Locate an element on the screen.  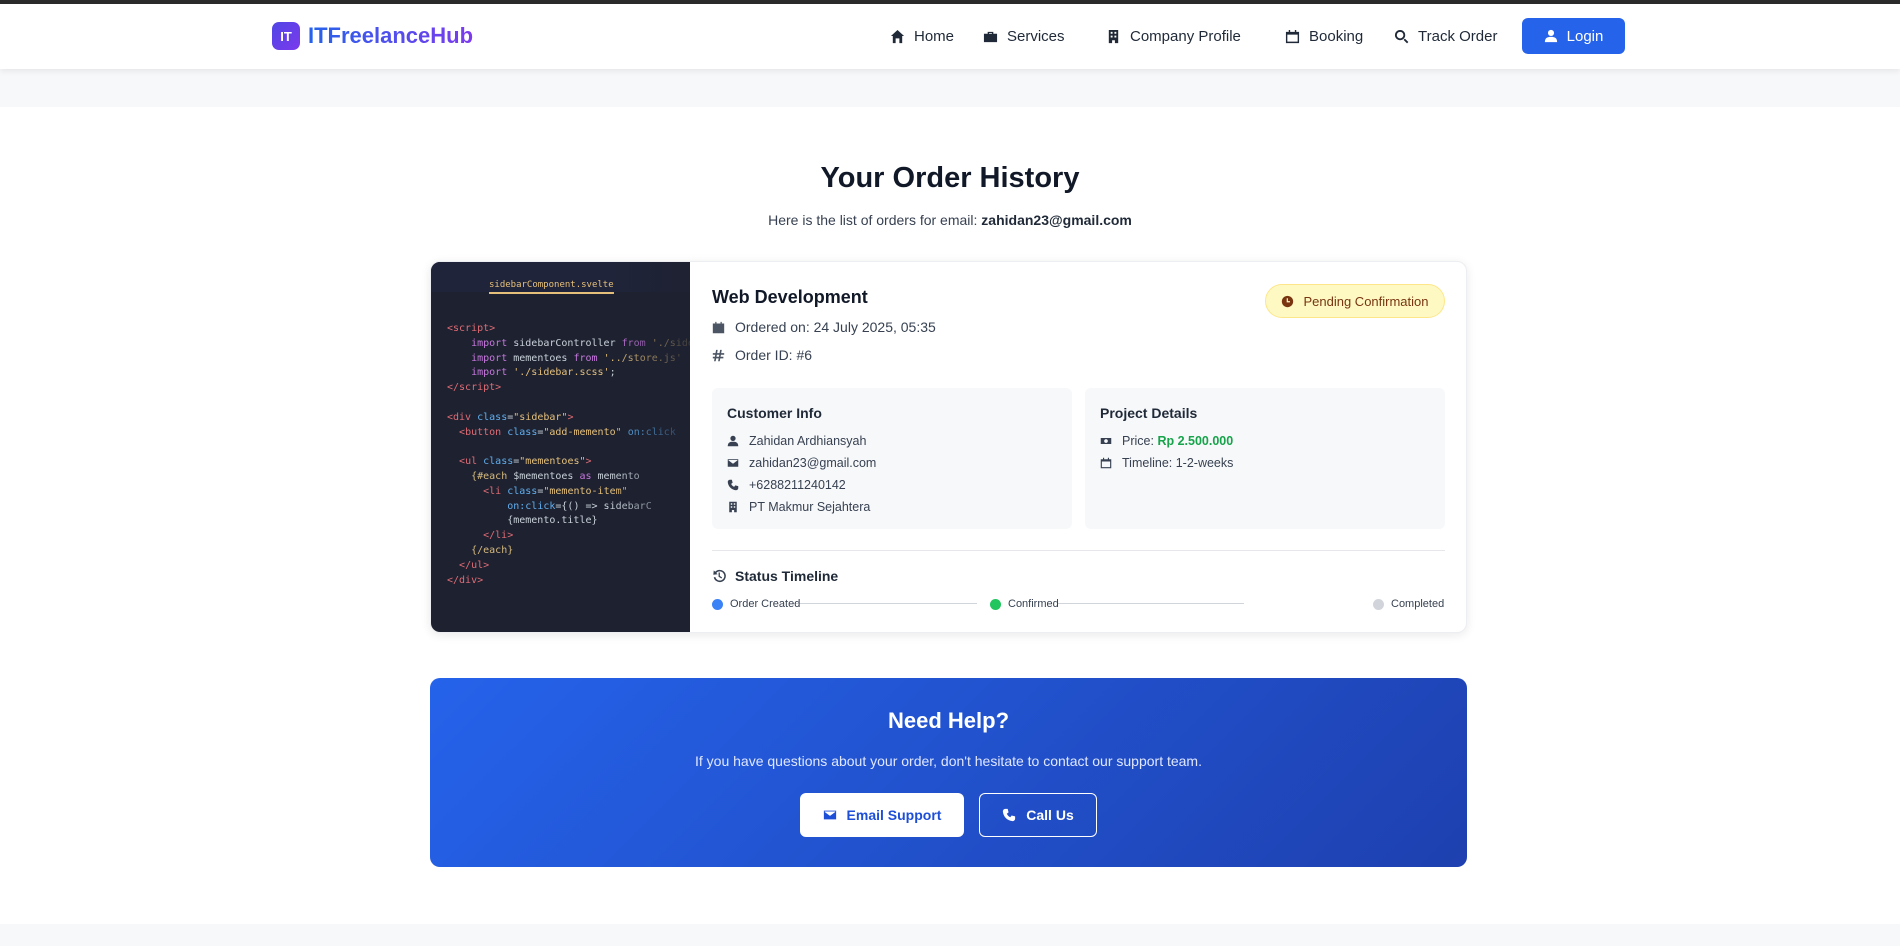
money-icon is located at coordinates (1106, 441).